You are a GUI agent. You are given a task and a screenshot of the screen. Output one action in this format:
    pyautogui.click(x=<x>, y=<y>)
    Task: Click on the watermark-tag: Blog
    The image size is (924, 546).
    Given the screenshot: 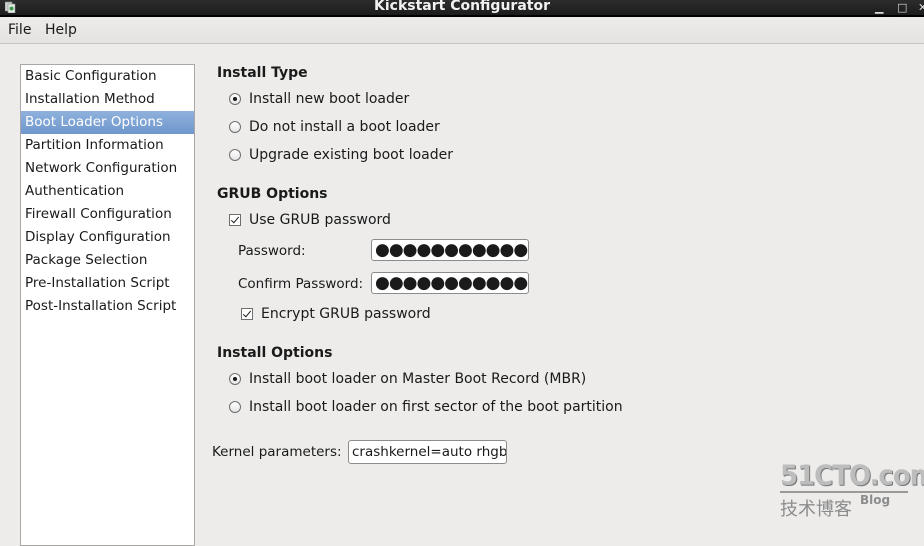 What is the action you would take?
    pyautogui.click(x=875, y=500)
    